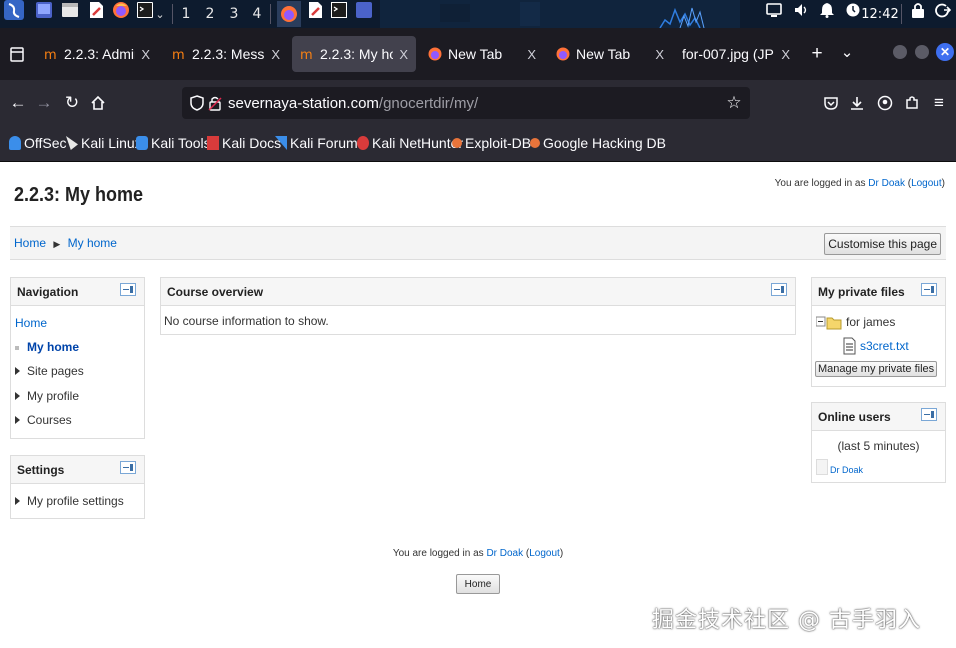 The width and height of the screenshot is (956, 648). I want to click on bookmark-kali-tools: Kali Tools, so click(173, 143).